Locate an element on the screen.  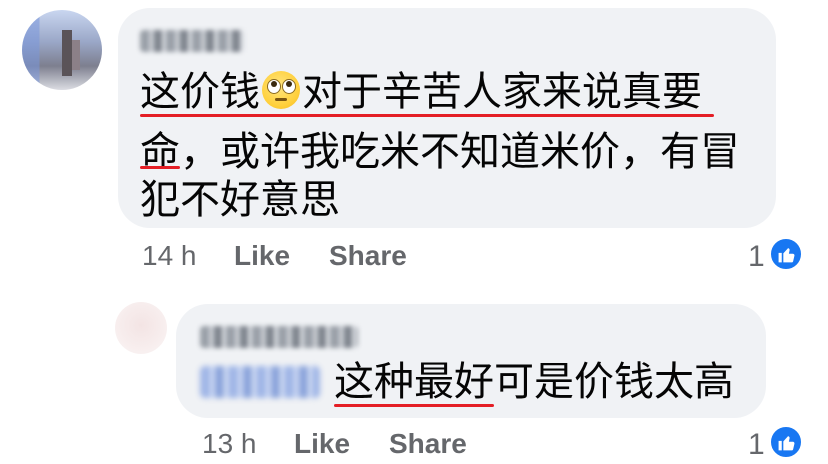
like-button: Like is located at coordinates (262, 256).